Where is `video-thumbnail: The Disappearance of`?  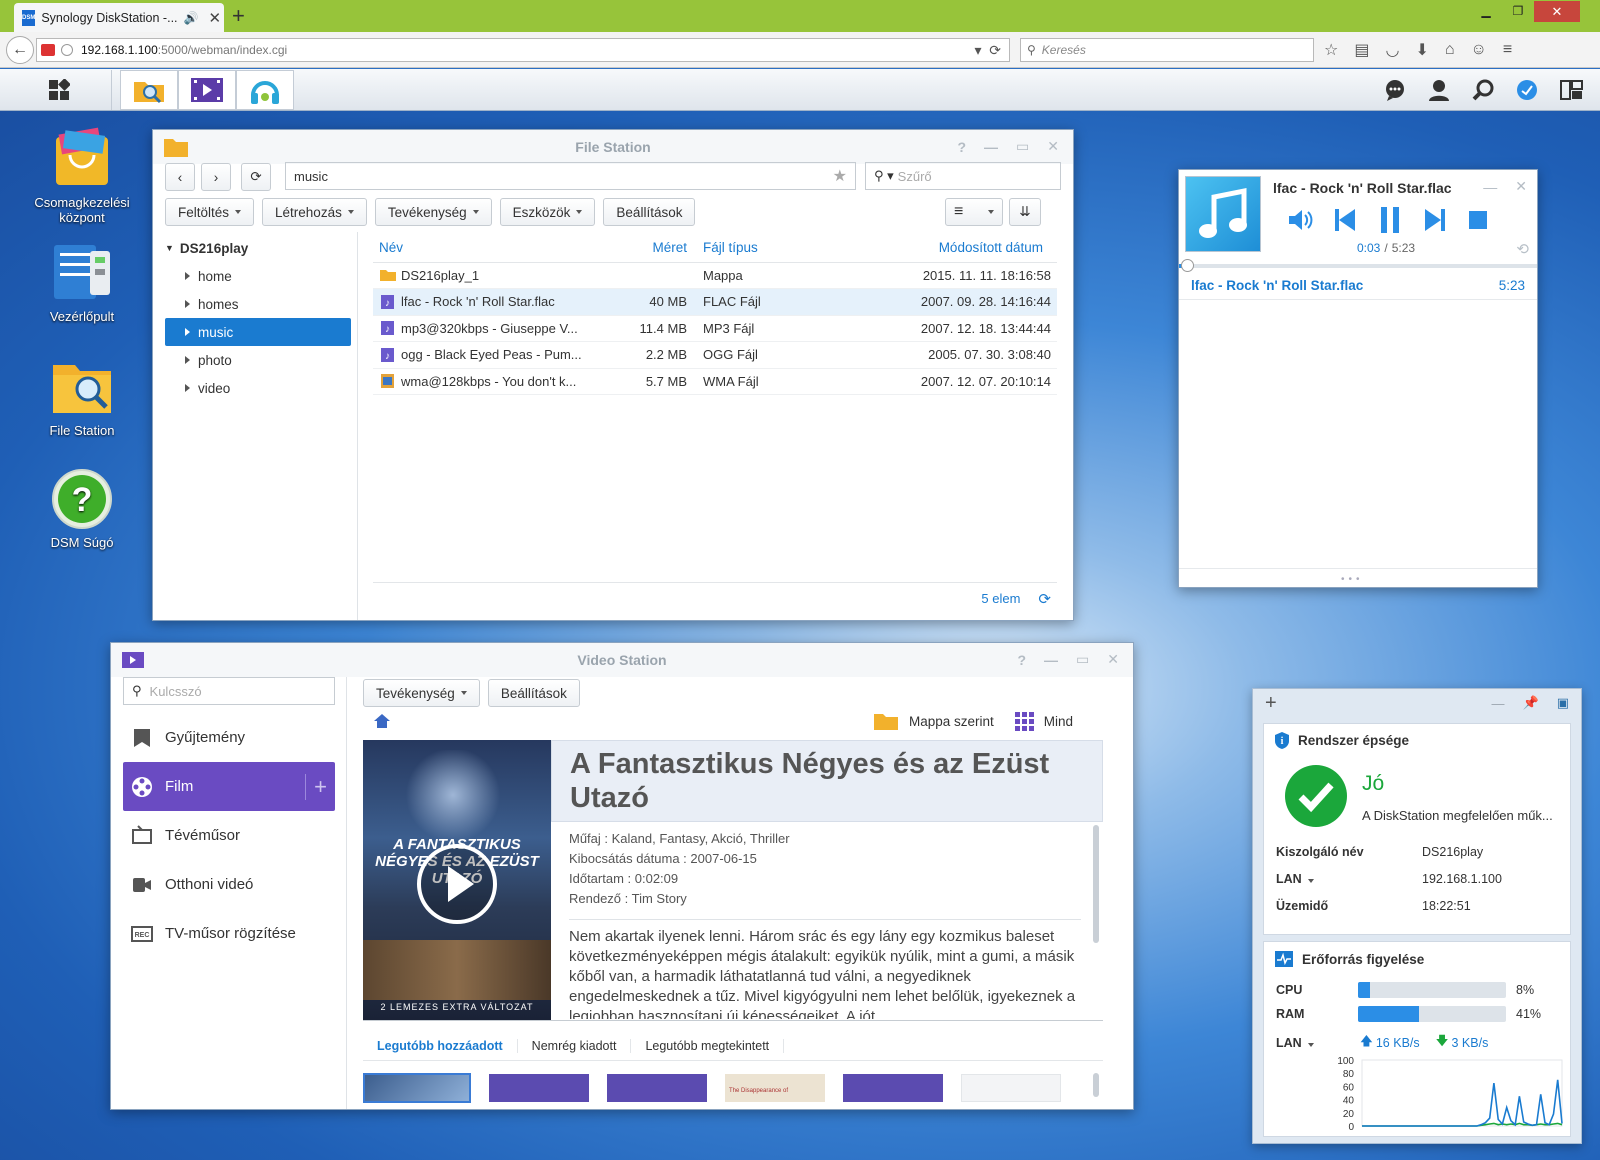
video-thumbnail: The Disappearance of is located at coordinates (775, 1088).